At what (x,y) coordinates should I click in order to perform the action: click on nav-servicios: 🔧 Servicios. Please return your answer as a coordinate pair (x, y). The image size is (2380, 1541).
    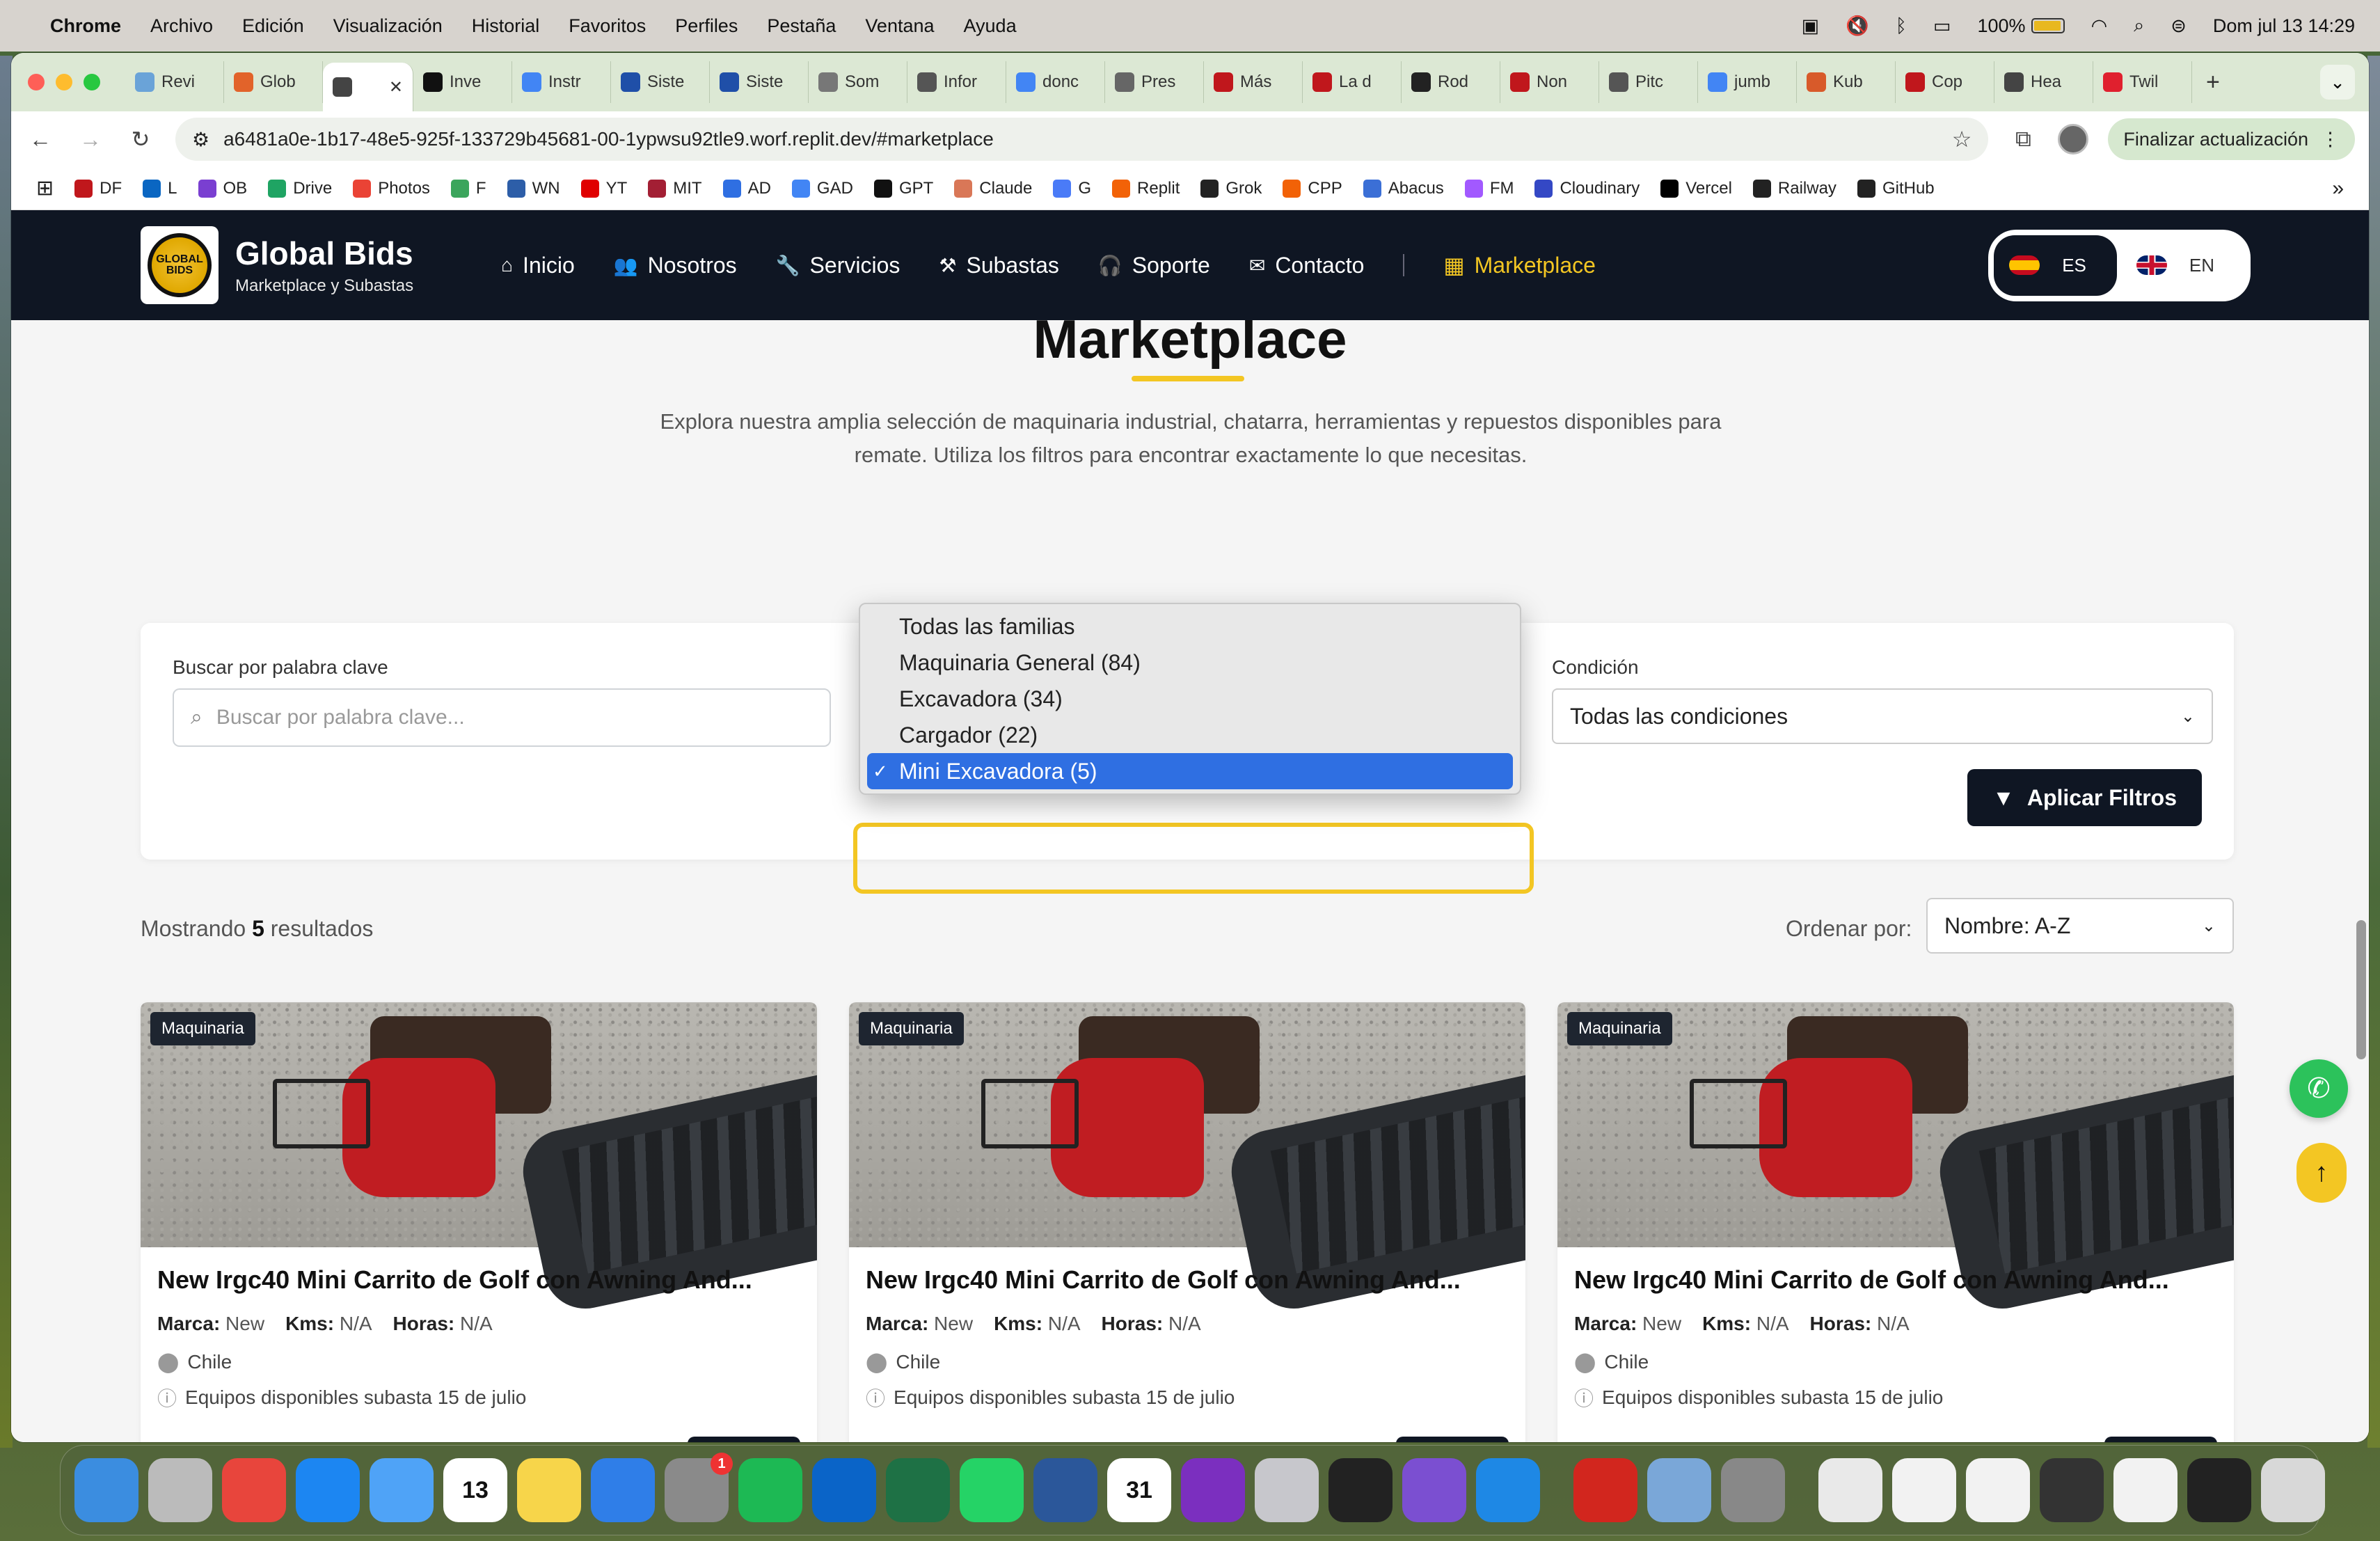
    Looking at the image, I should click on (839, 265).